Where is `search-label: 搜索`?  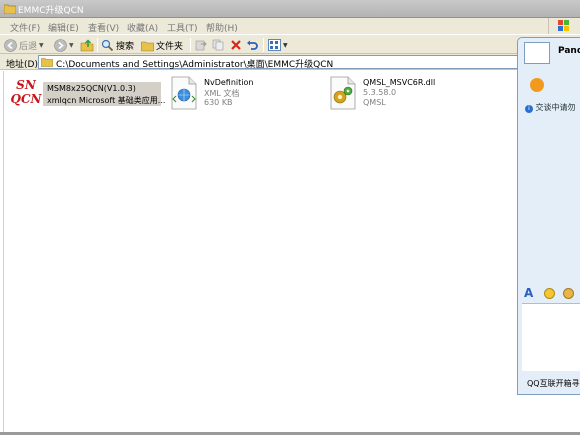 search-label: 搜索 is located at coordinates (125, 46).